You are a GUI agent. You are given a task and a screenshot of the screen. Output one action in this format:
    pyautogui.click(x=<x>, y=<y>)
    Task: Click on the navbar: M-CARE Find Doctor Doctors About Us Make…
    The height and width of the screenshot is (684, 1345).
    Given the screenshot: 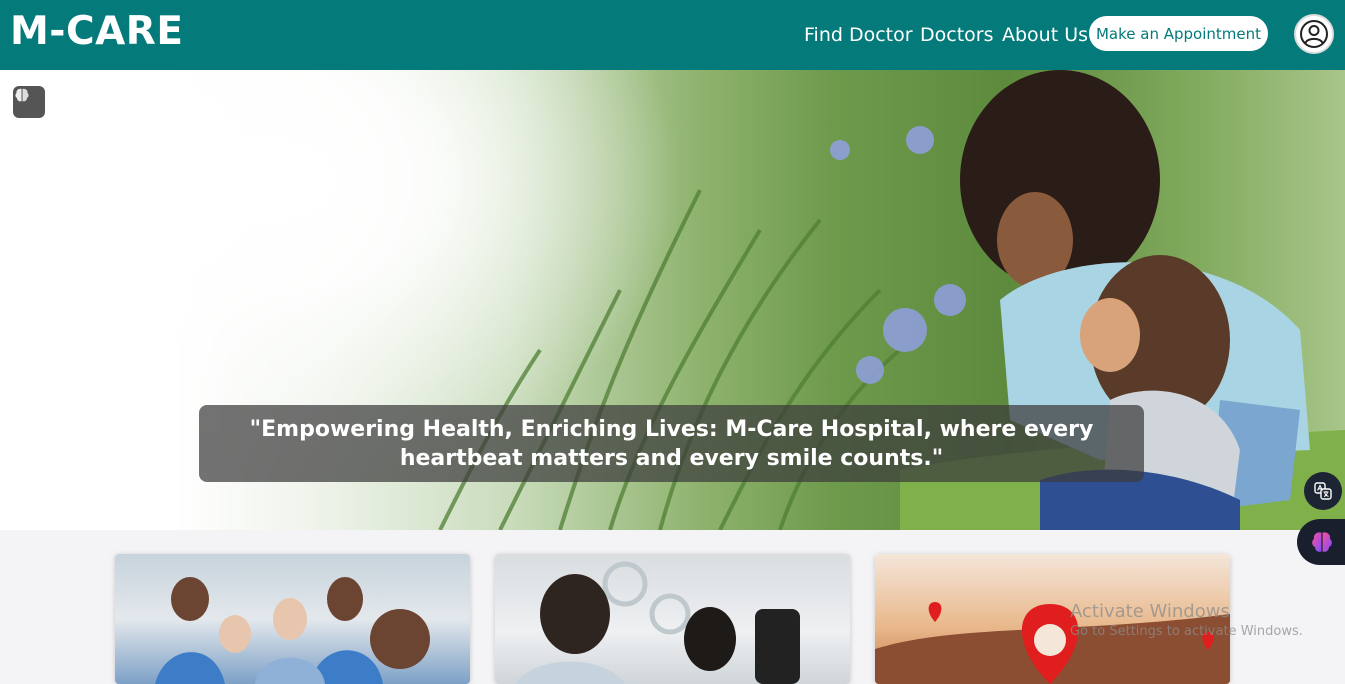 What is the action you would take?
    pyautogui.click(x=672, y=35)
    